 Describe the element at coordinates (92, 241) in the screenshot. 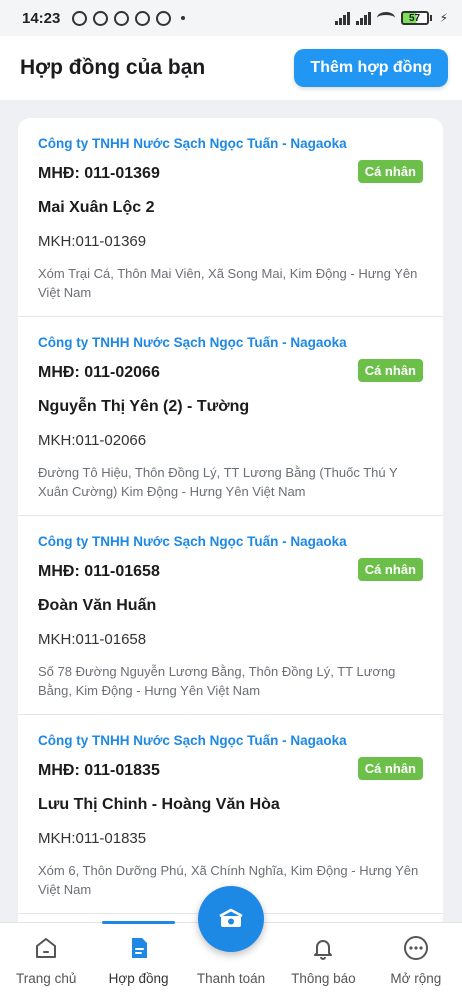

I see `customer-code: MKH:011-01369` at that location.